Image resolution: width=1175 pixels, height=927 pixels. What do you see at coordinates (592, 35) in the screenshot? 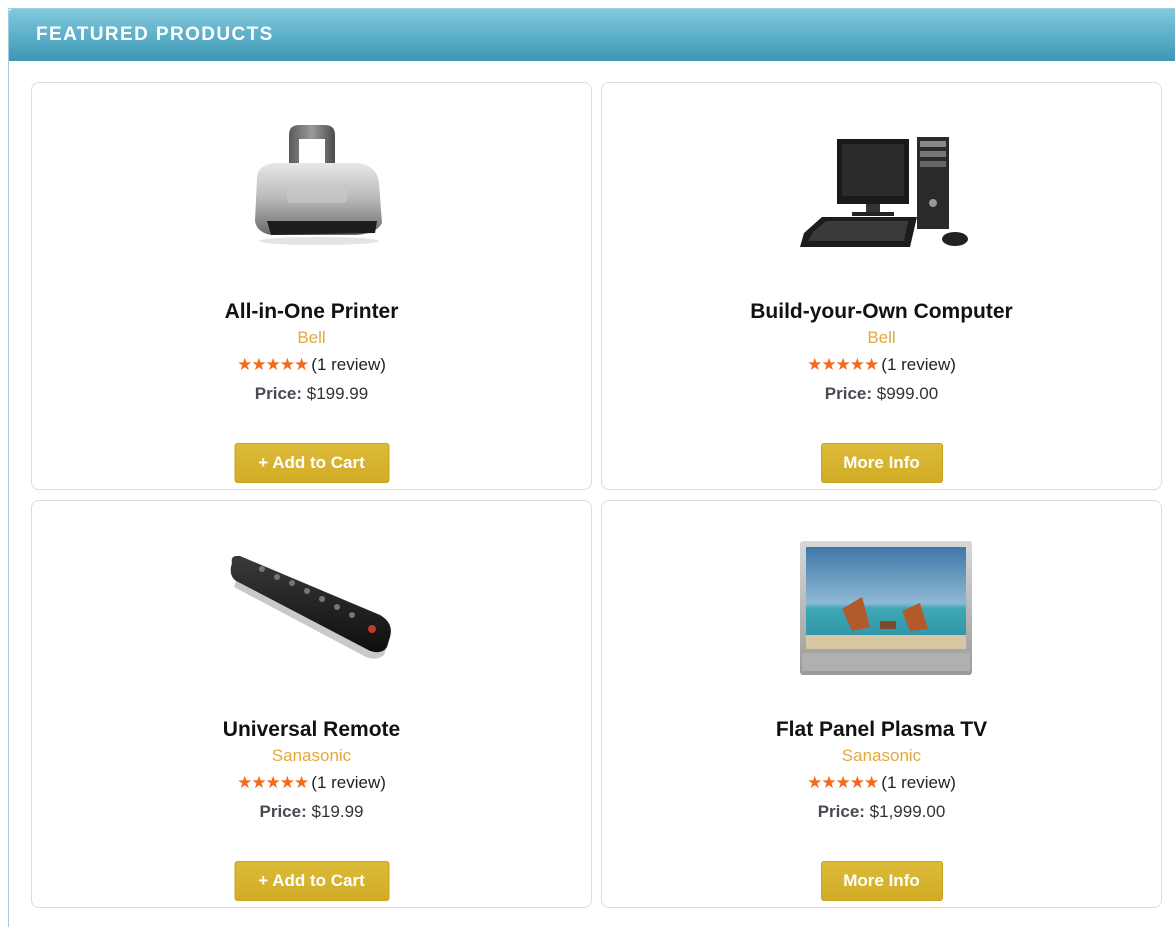
I see `panel-header: FEATURED PRODUCTS` at bounding box center [592, 35].